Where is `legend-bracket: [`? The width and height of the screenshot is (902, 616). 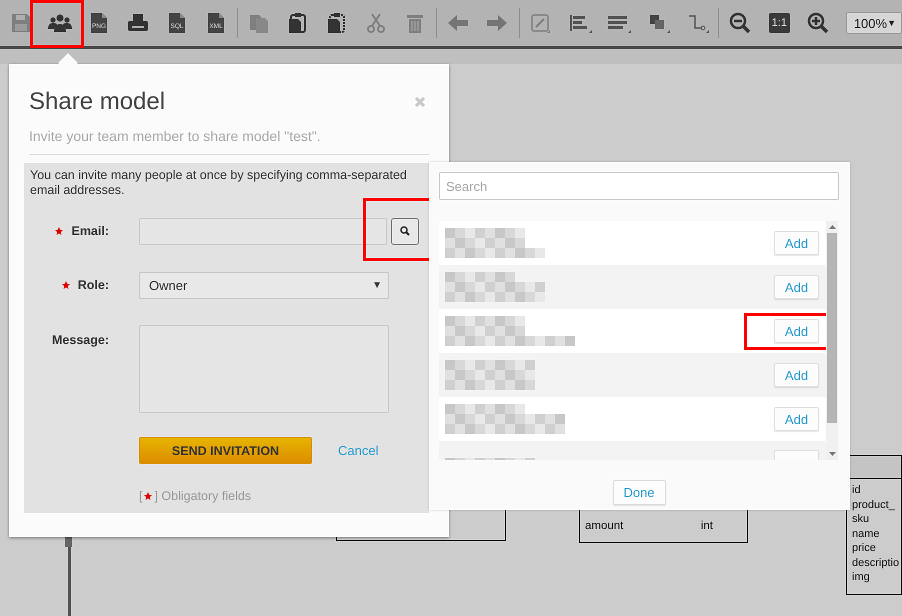
legend-bracket: [ is located at coordinates (140, 496).